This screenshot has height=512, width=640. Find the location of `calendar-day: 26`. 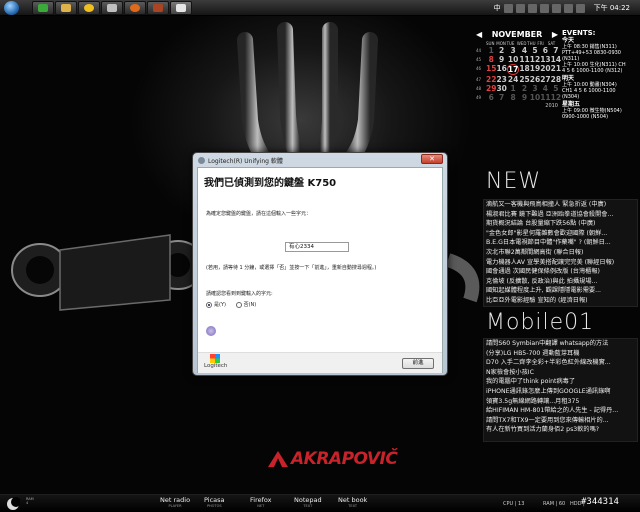

calendar-day: 26 is located at coordinates (535, 79).